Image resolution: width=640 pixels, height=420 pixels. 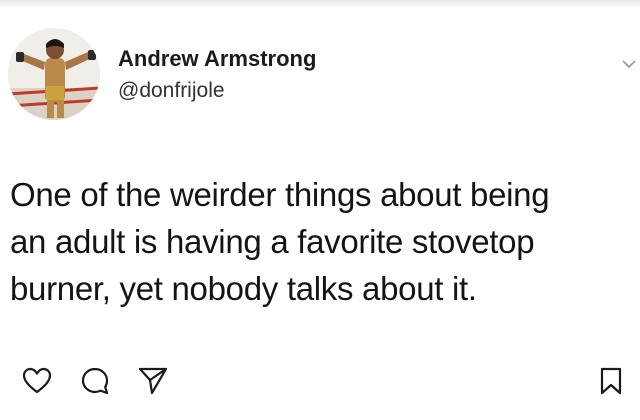 I want to click on avatar-photo-icon, so click(x=54, y=74).